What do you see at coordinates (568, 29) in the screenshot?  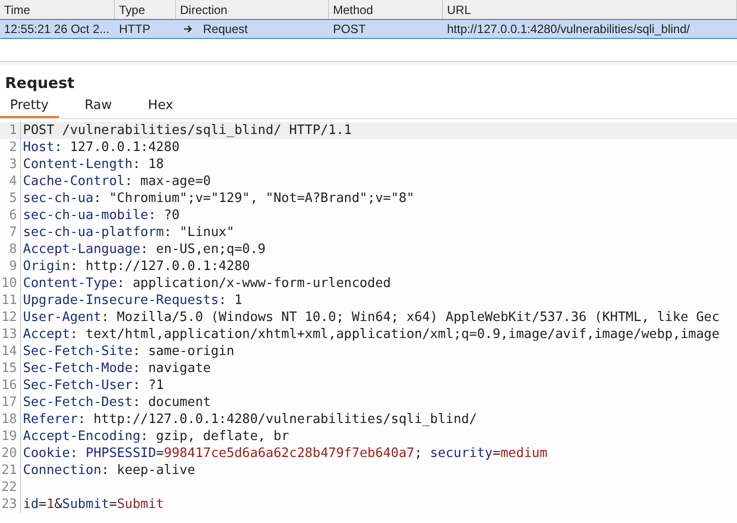 I see `table-cell: http://127.0.0.1:4280/vulnerabilities/sqli_blind/` at bounding box center [568, 29].